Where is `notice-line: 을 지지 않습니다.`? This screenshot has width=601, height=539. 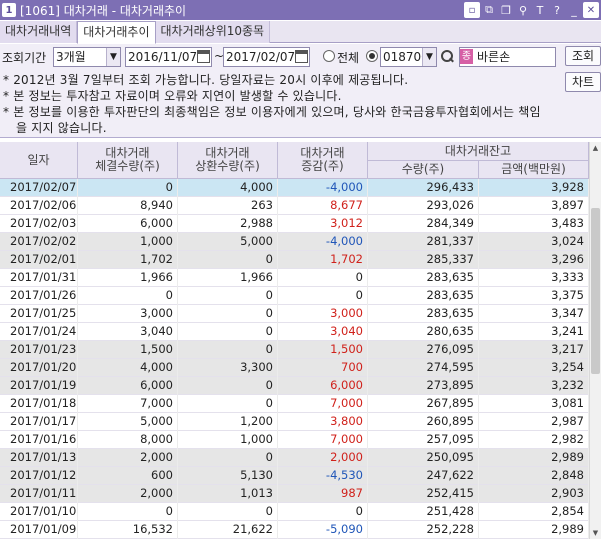
notice-line: 을 지지 않습니다. is located at coordinates (61, 128).